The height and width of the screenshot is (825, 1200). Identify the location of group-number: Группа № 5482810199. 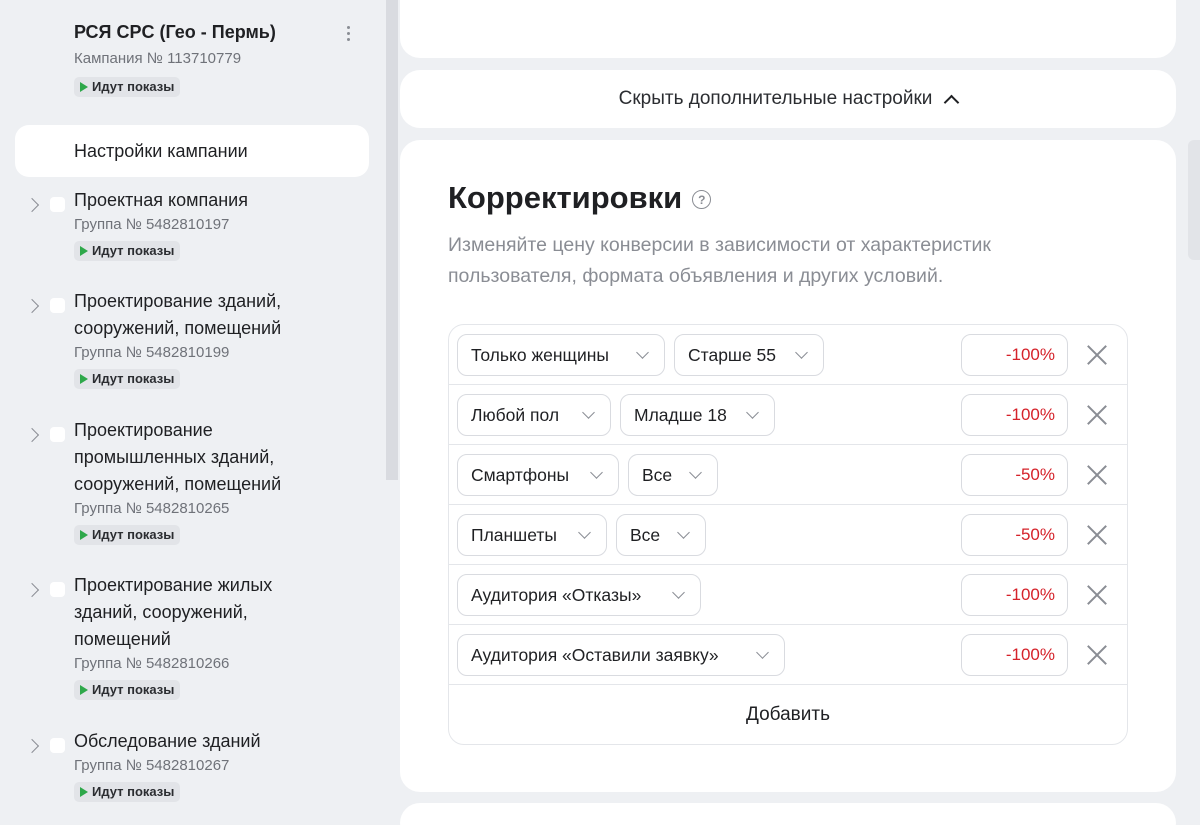
(152, 352).